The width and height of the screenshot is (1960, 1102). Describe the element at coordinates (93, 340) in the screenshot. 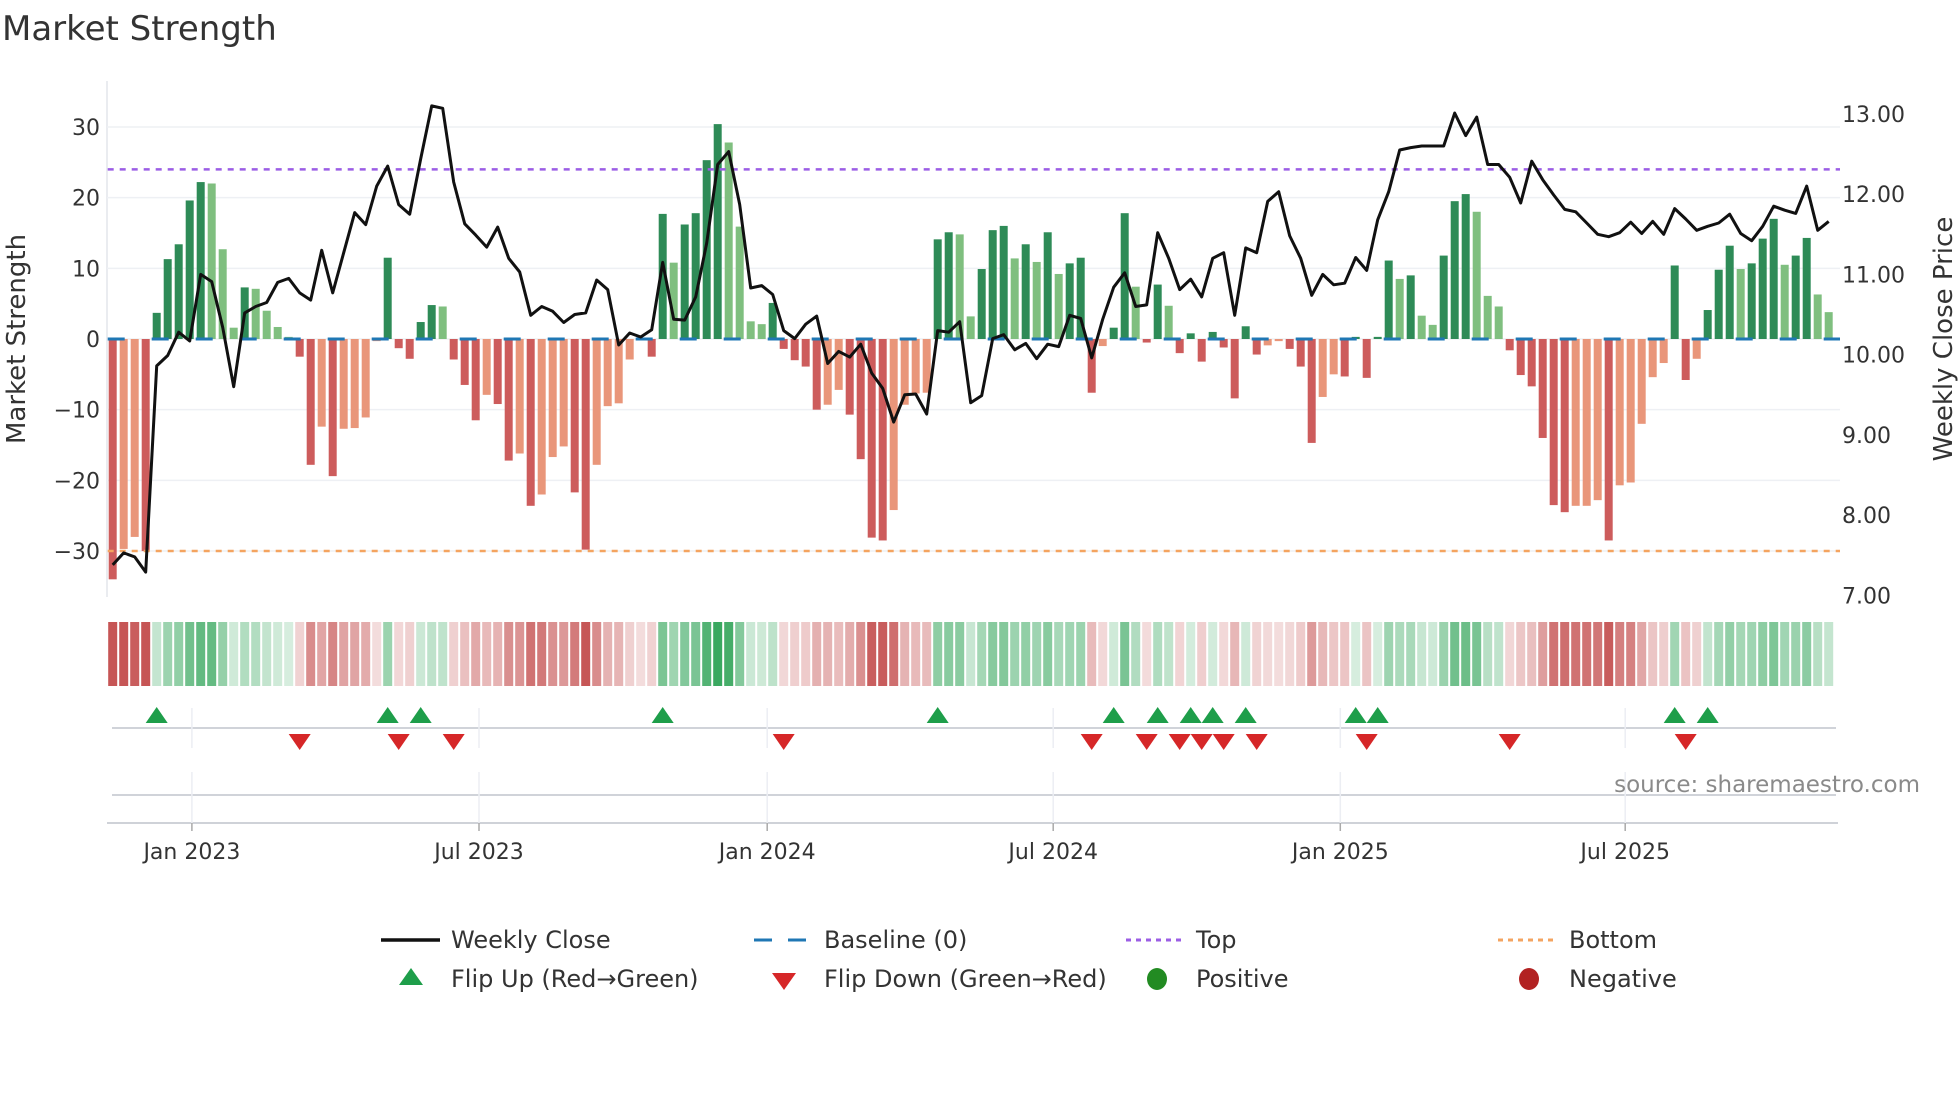

I see `y-tick-label: 0` at that location.